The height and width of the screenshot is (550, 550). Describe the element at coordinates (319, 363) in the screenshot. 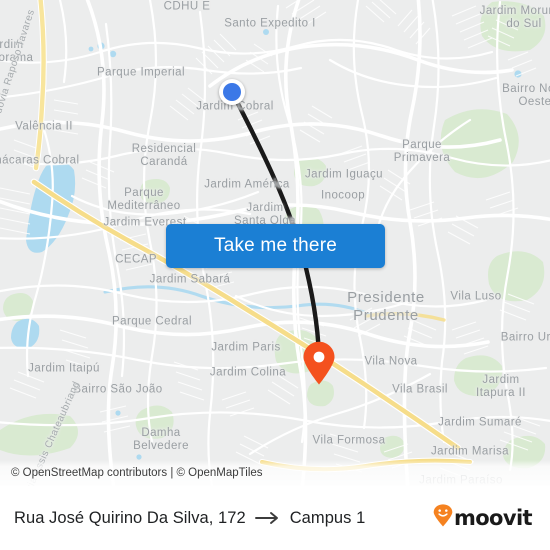

I see `destination-pin-marker` at that location.